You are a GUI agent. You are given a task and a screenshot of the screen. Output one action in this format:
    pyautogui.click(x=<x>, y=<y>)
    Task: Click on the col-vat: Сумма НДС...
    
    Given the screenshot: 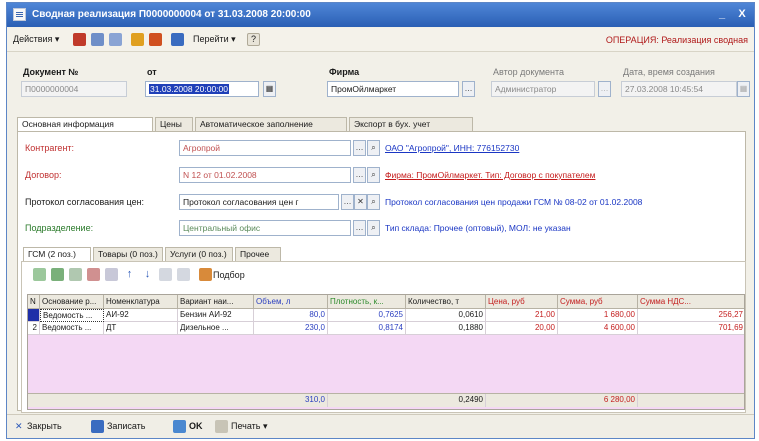 What is the action you would take?
    pyautogui.click(x=691, y=302)
    